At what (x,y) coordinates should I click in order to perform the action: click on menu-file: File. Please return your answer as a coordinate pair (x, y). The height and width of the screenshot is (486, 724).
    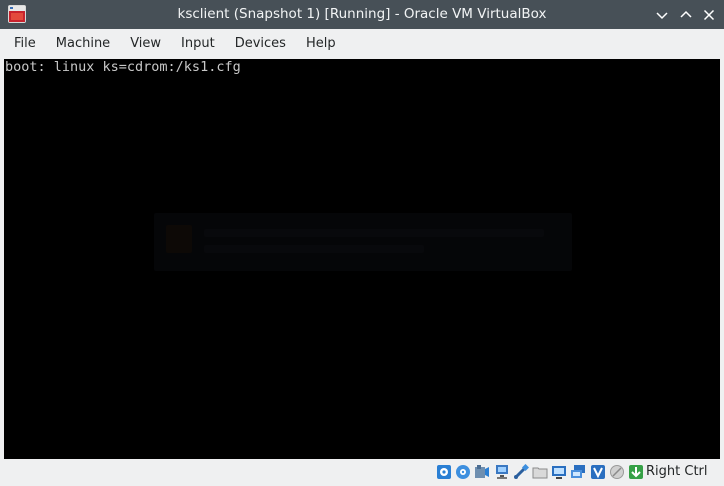
    Looking at the image, I should click on (23, 44).